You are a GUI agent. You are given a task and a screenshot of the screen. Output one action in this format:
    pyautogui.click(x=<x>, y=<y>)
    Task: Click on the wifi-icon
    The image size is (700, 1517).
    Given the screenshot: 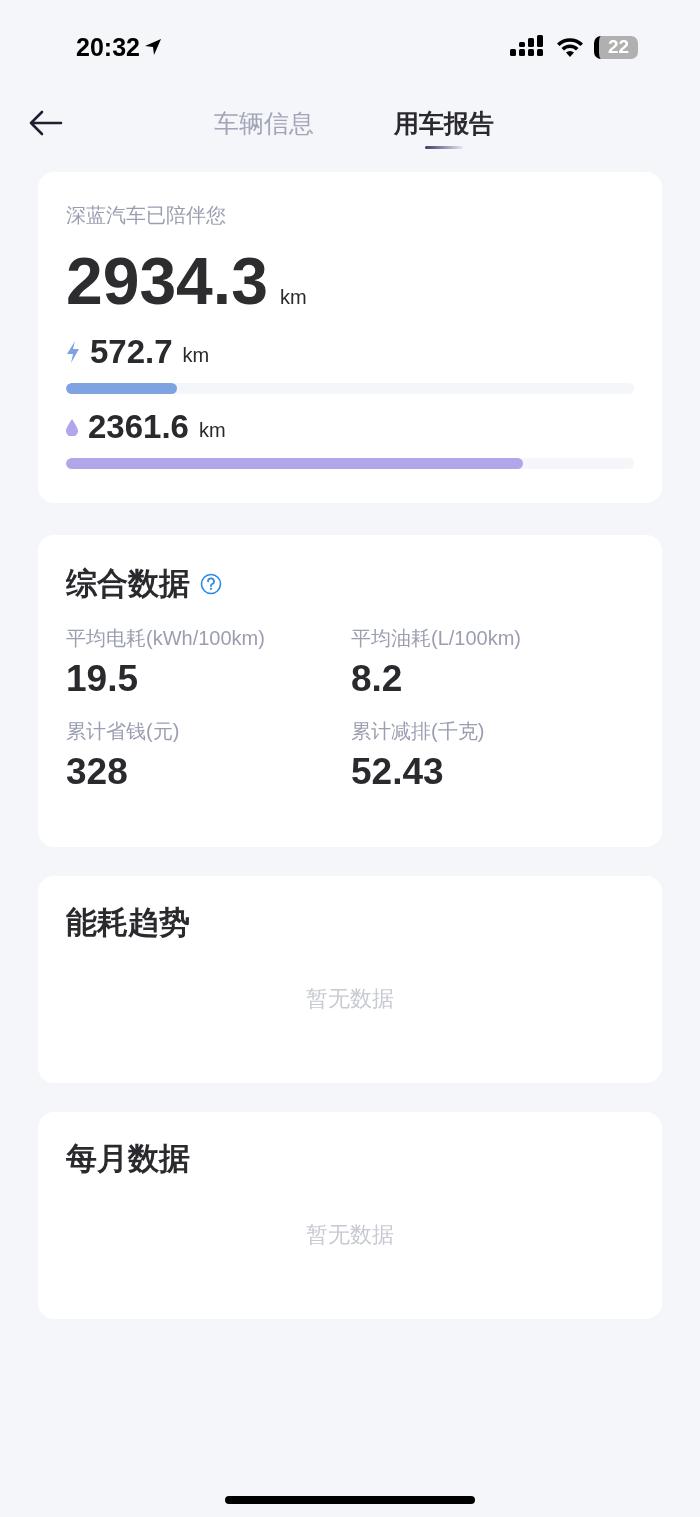 What is the action you would take?
    pyautogui.click(x=570, y=47)
    